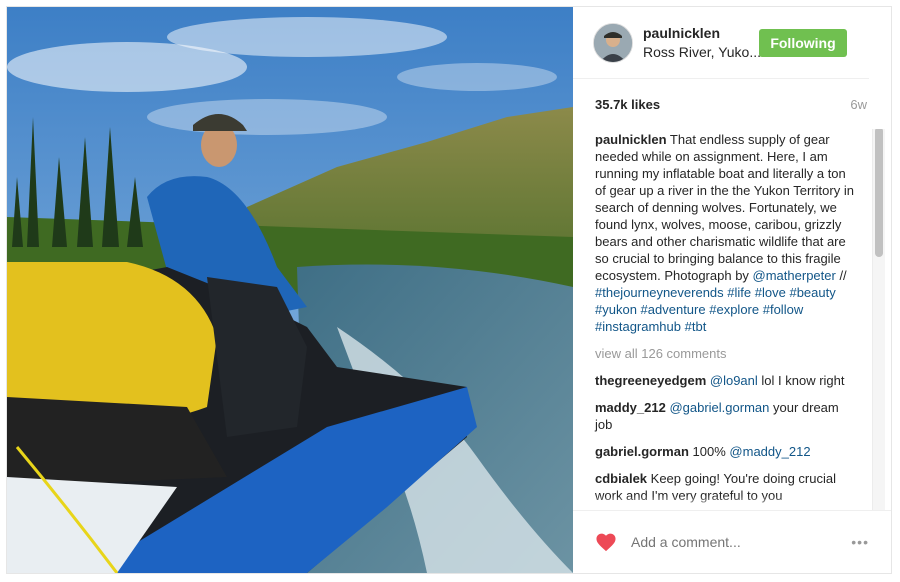 The height and width of the screenshot is (582, 900). Describe the element at coordinates (726, 416) in the screenshot. I see `comment: maddy_212 @gabriel.gorman your dream job` at that location.